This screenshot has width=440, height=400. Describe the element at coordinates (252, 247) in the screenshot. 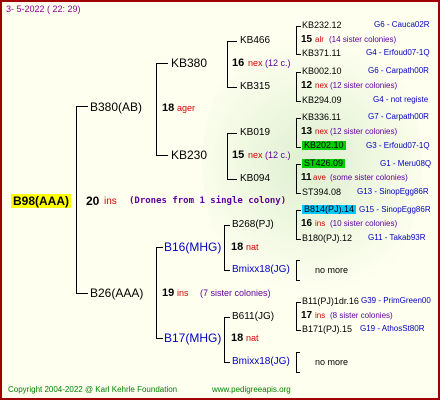

I see `gen2-suffix: nat` at that location.